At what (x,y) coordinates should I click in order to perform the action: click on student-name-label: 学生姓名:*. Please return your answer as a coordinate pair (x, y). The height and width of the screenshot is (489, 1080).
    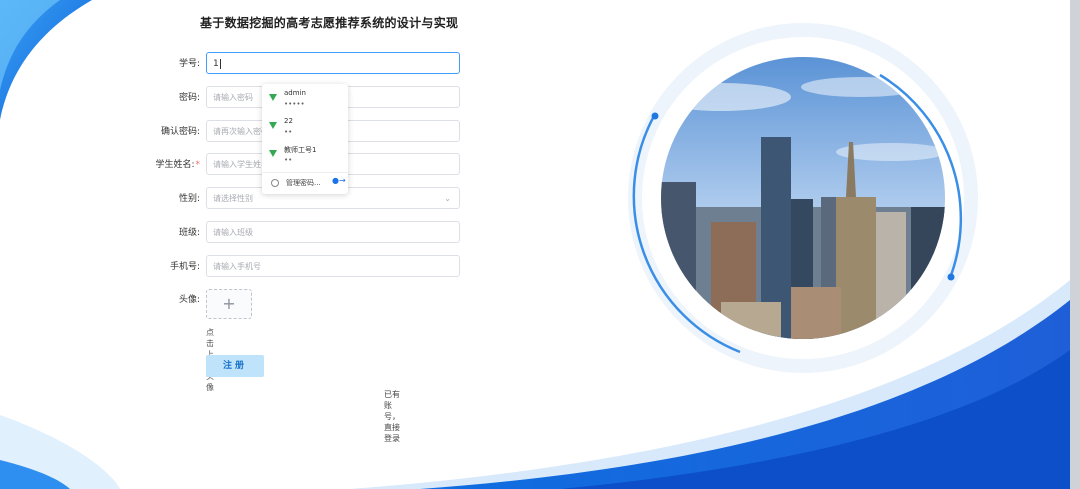
    Looking at the image, I should click on (175, 165).